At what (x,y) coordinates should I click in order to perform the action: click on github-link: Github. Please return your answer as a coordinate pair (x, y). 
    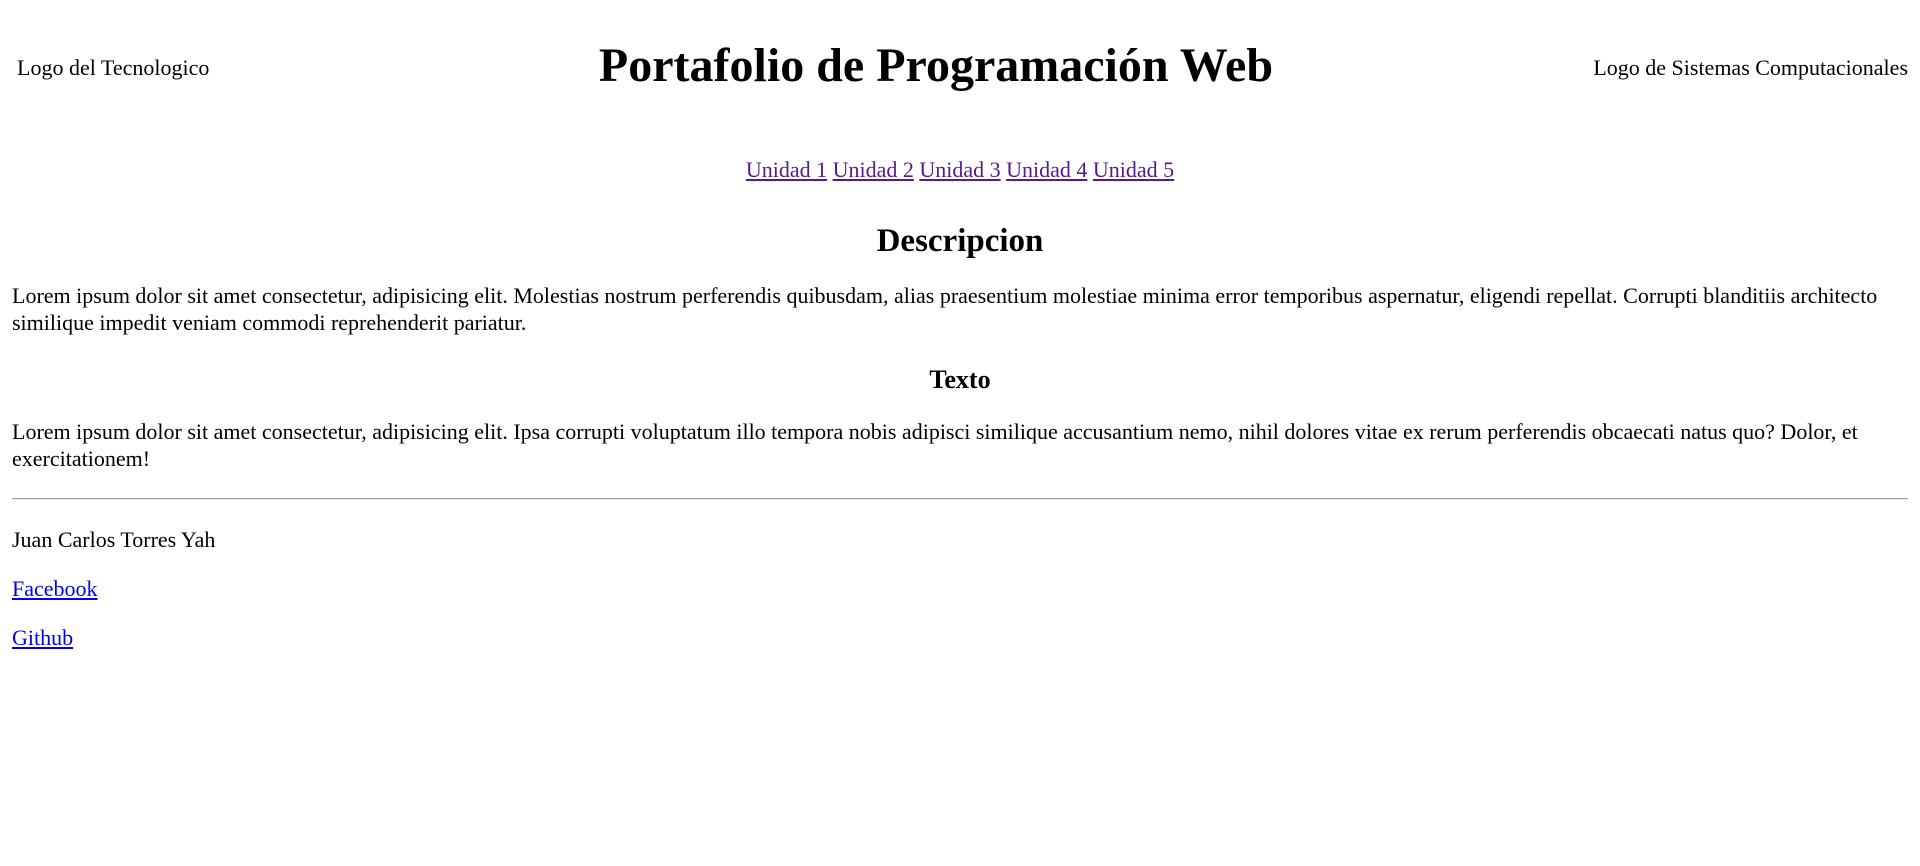
    Looking at the image, I should click on (42, 637).